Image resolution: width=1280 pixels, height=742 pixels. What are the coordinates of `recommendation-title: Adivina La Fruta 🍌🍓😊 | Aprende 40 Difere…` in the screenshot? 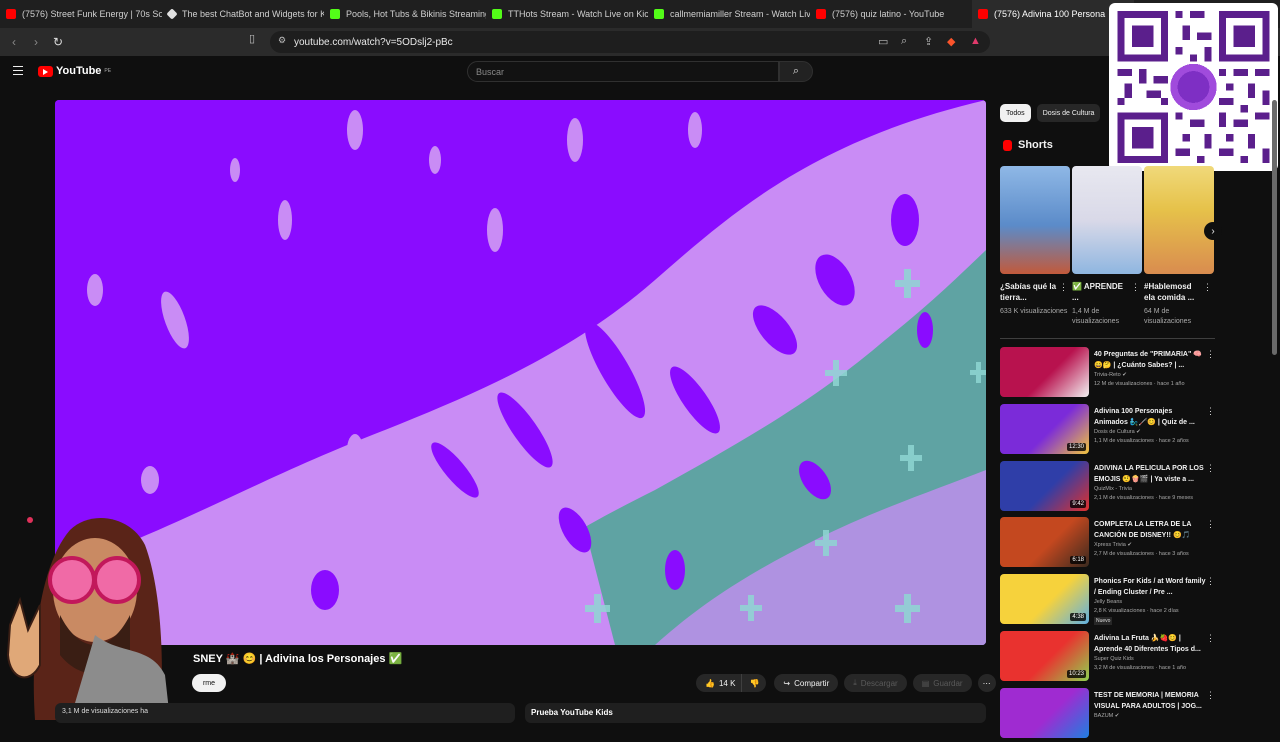 It's located at (1147, 644).